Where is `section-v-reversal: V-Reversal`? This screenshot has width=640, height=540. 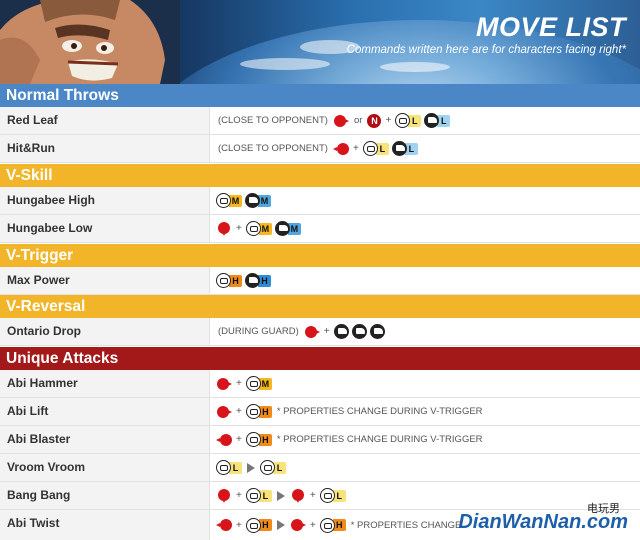
section-v-reversal: V-Reversal is located at coordinates (320, 306).